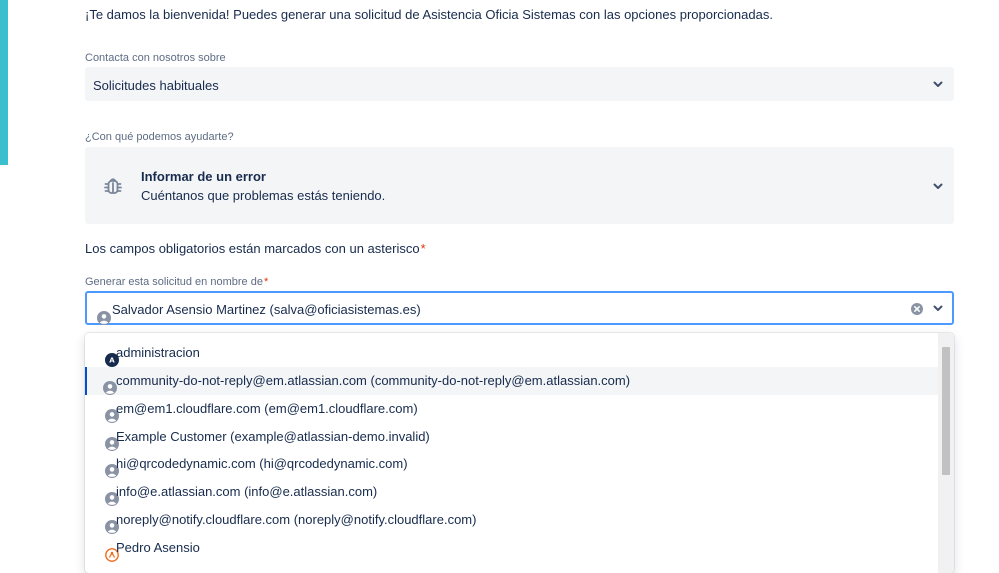 The width and height of the screenshot is (999, 573). Describe the element at coordinates (4, 82) in the screenshot. I see `left-accent-bar` at that location.